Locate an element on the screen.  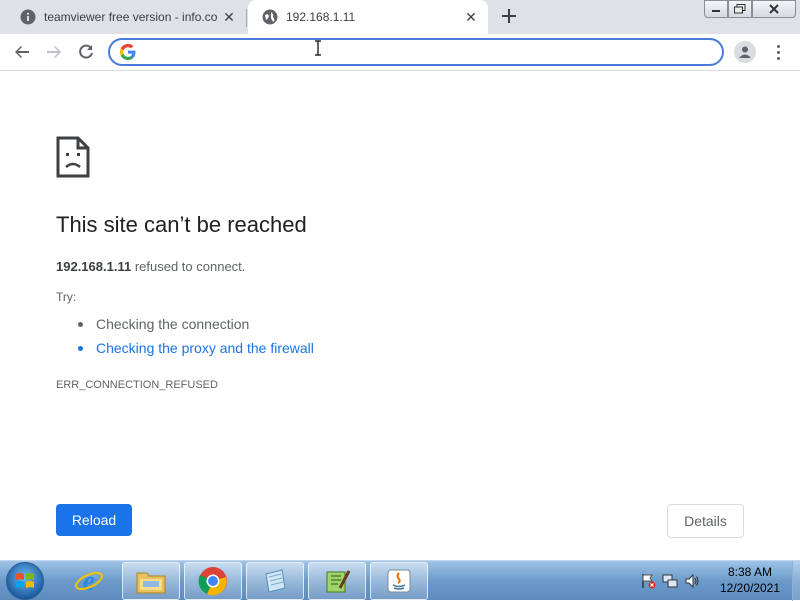
details-button: Details is located at coordinates (705, 521).